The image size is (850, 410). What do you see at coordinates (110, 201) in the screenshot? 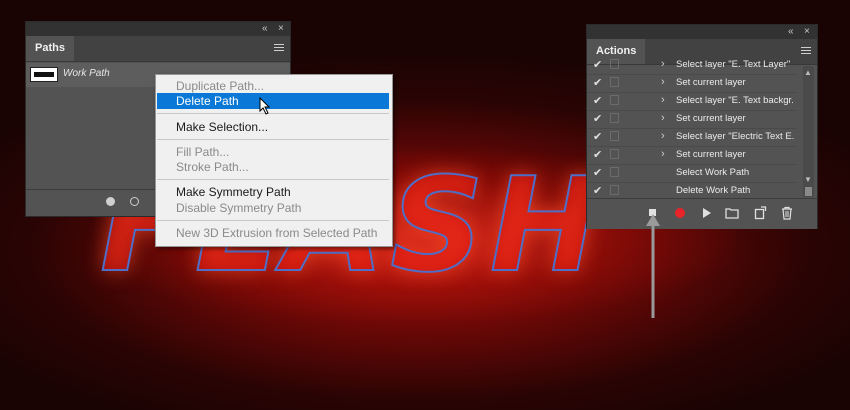
I see `fill-path-icon` at bounding box center [110, 201].